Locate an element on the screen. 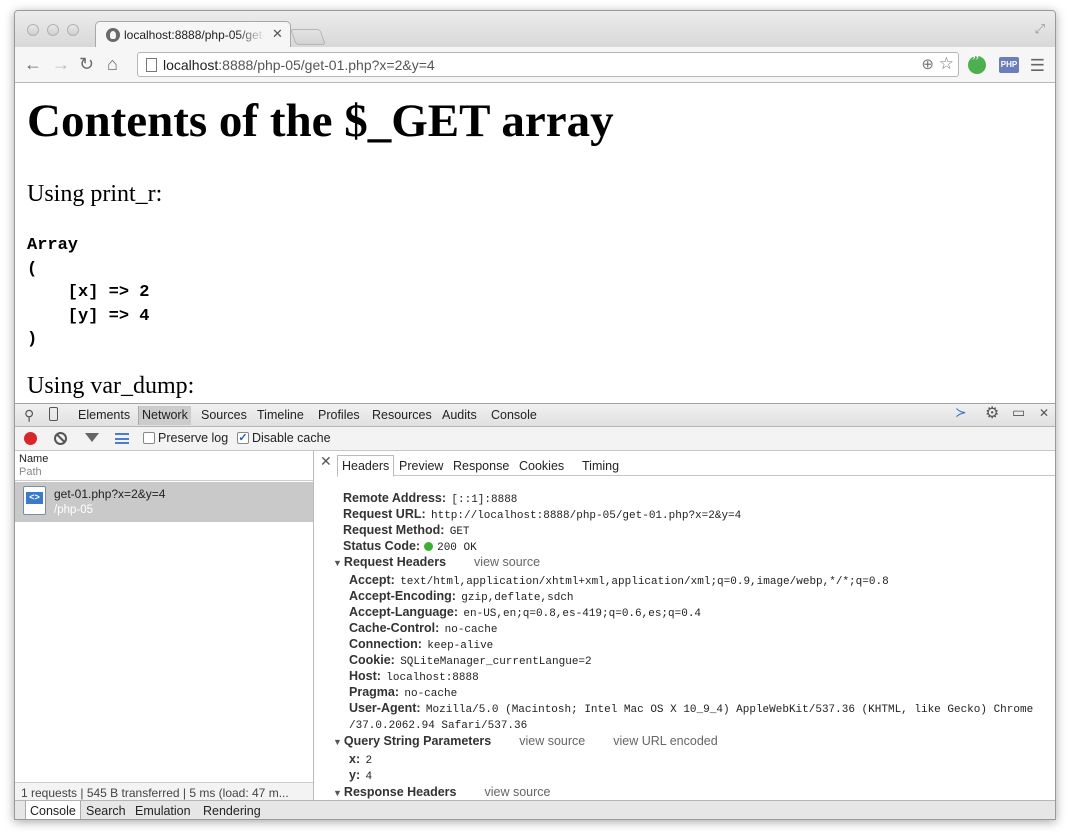  disable-cache-checkbox: ✓ is located at coordinates (243, 438).